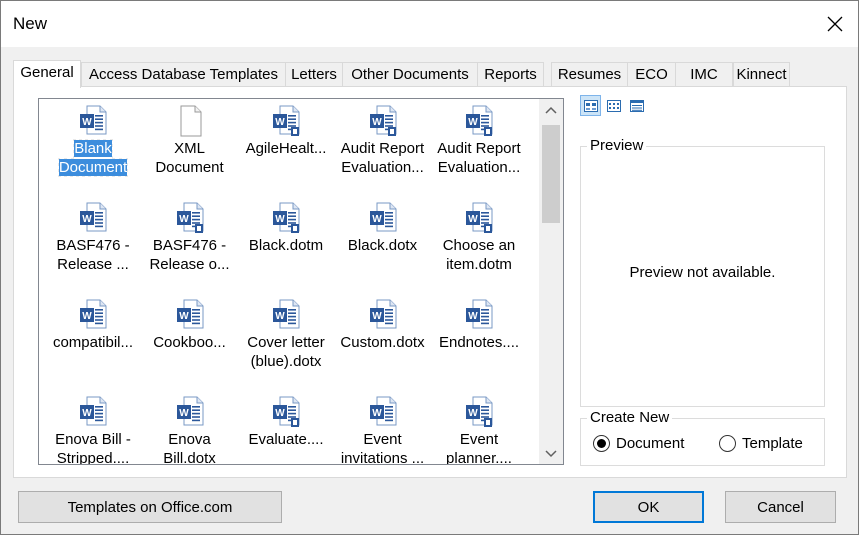  Describe the element at coordinates (189, 448) in the screenshot. I see `template-item-label-text: Enova Bill.dotx` at that location.